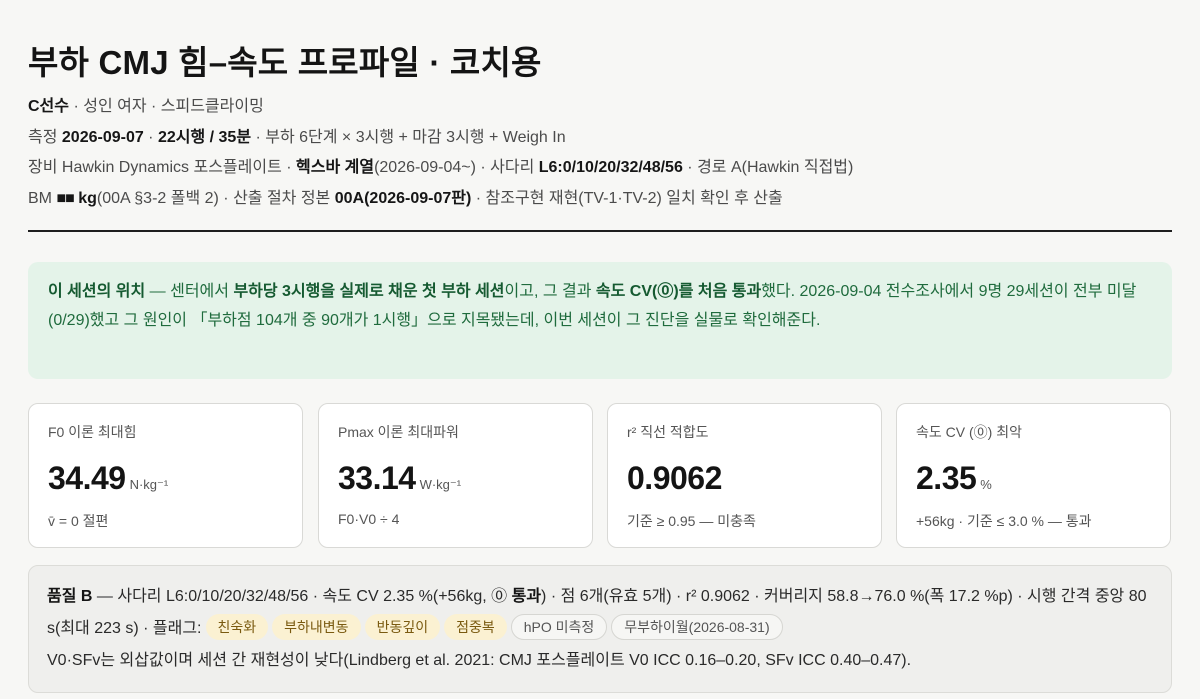  What do you see at coordinates (674, 478) in the screenshot?
I see `metric-value: 0.9062` at bounding box center [674, 478].